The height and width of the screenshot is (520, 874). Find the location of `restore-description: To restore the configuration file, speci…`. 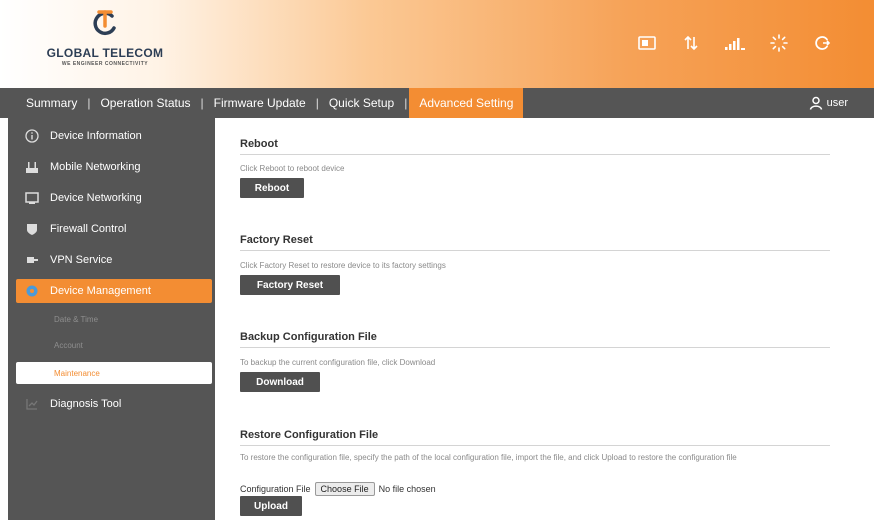

restore-description: To restore the configuration file, speci… is located at coordinates (488, 457).